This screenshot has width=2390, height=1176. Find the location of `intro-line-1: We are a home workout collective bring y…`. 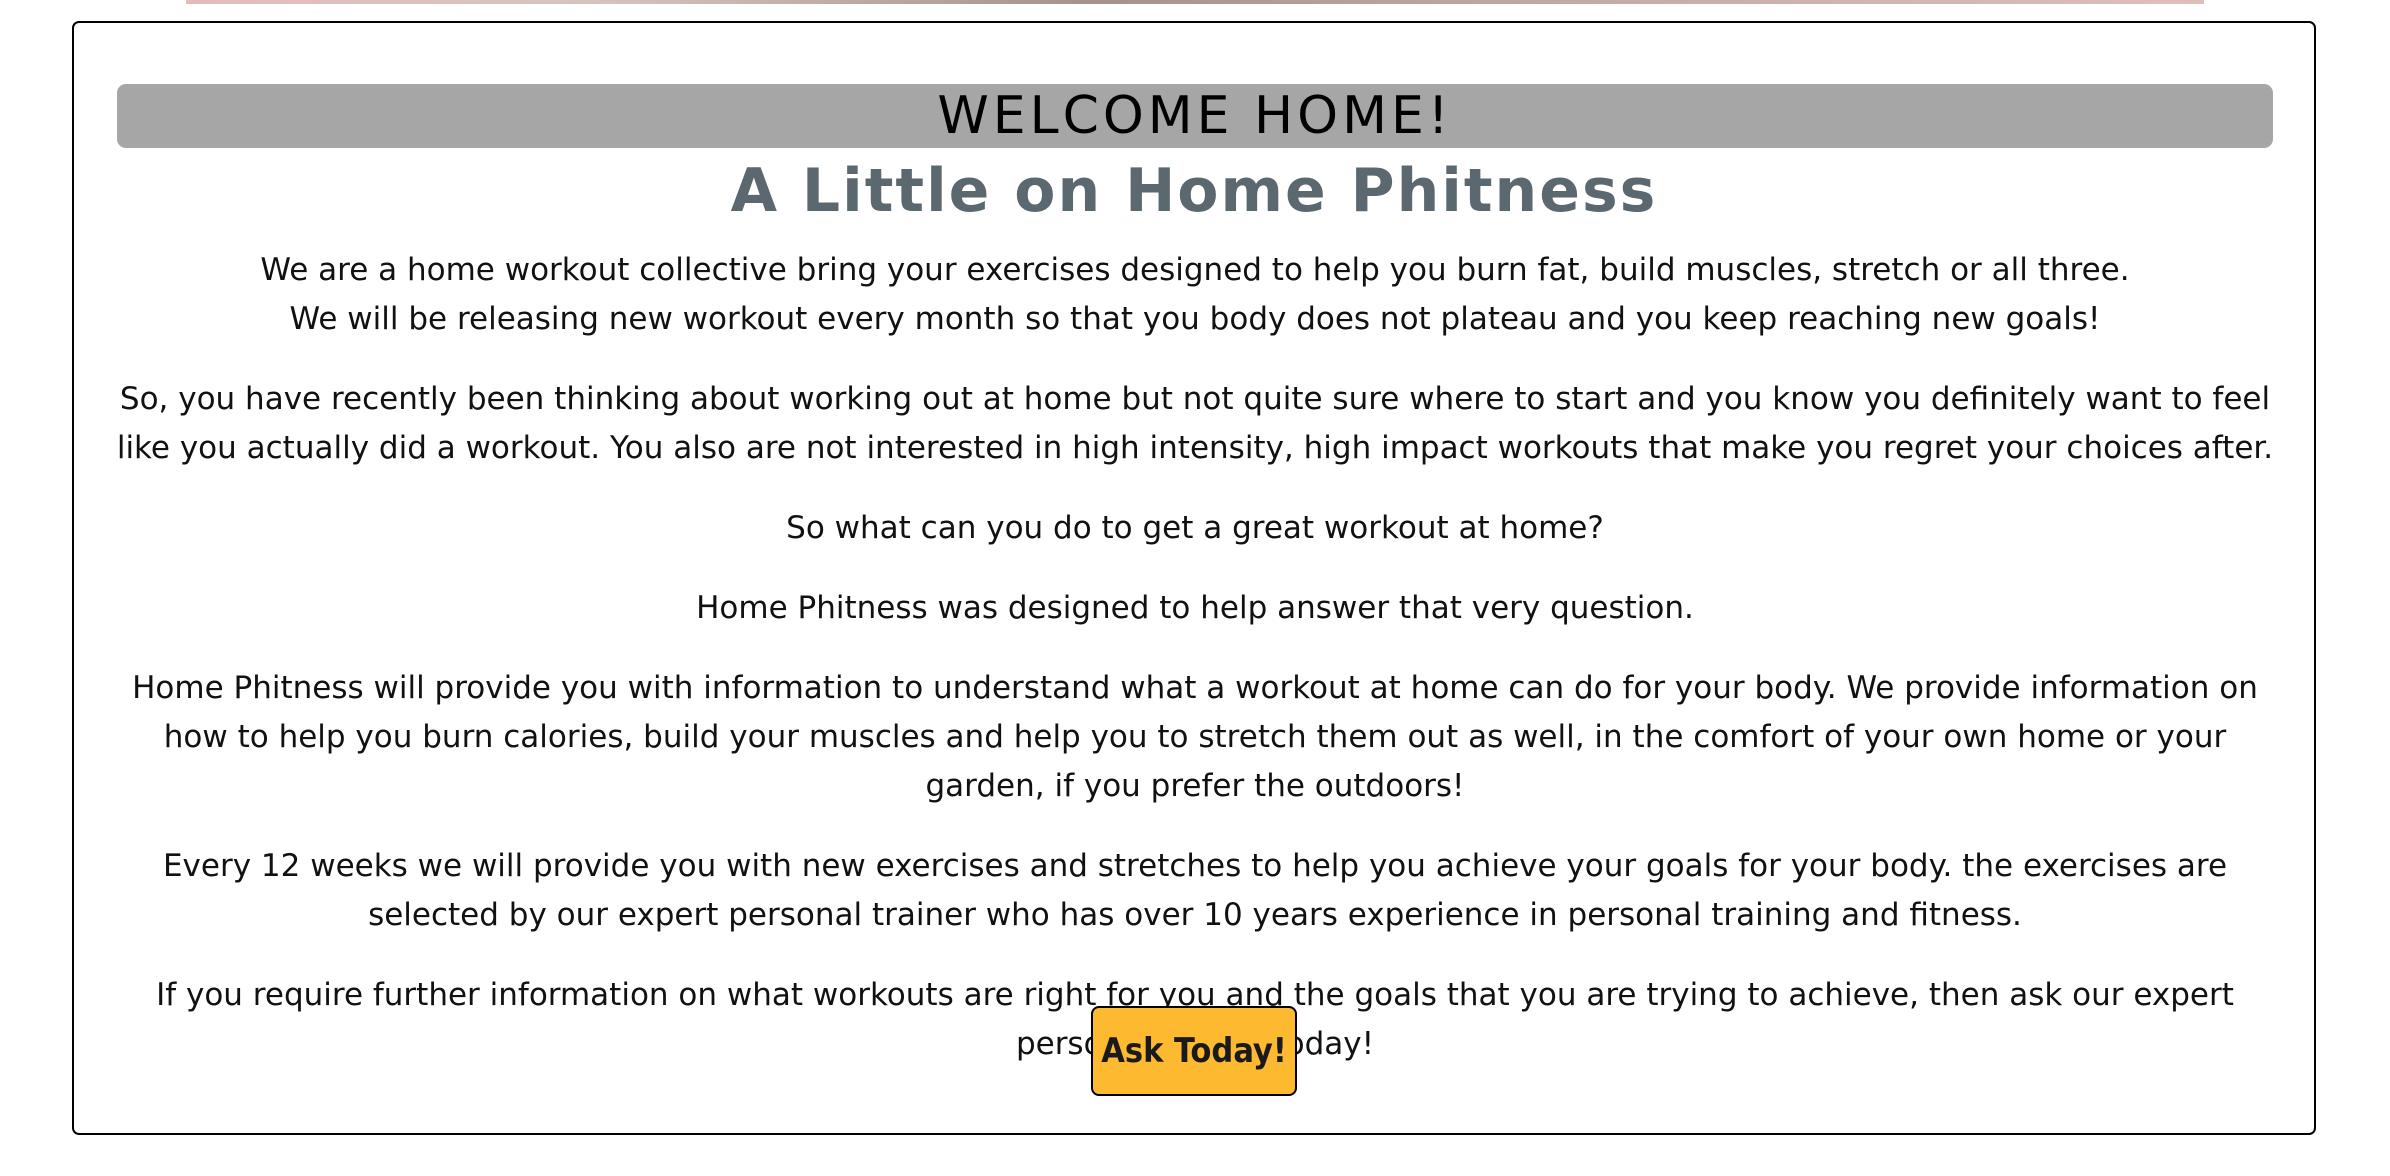

intro-line-1: We are a home workout collective bring y… is located at coordinates (1195, 270).